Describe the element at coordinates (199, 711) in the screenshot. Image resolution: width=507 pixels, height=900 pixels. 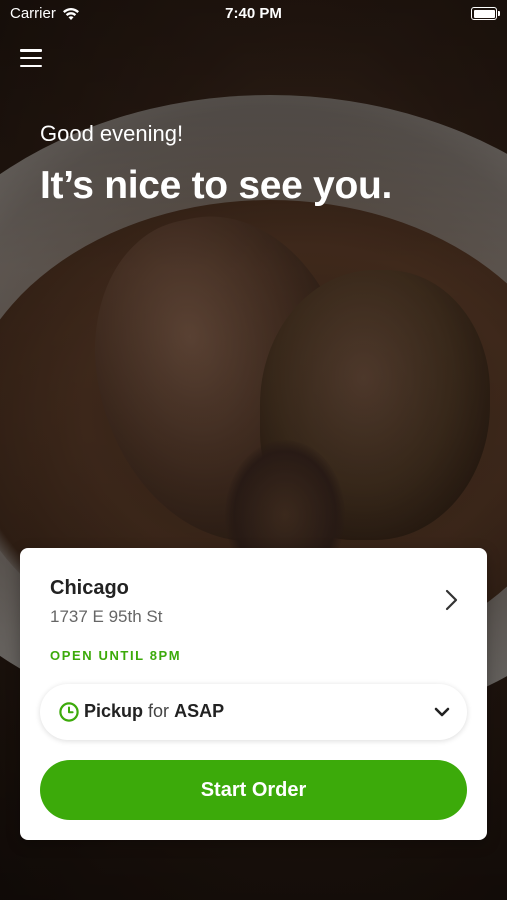
I see `order-mode-time: ASAP` at that location.